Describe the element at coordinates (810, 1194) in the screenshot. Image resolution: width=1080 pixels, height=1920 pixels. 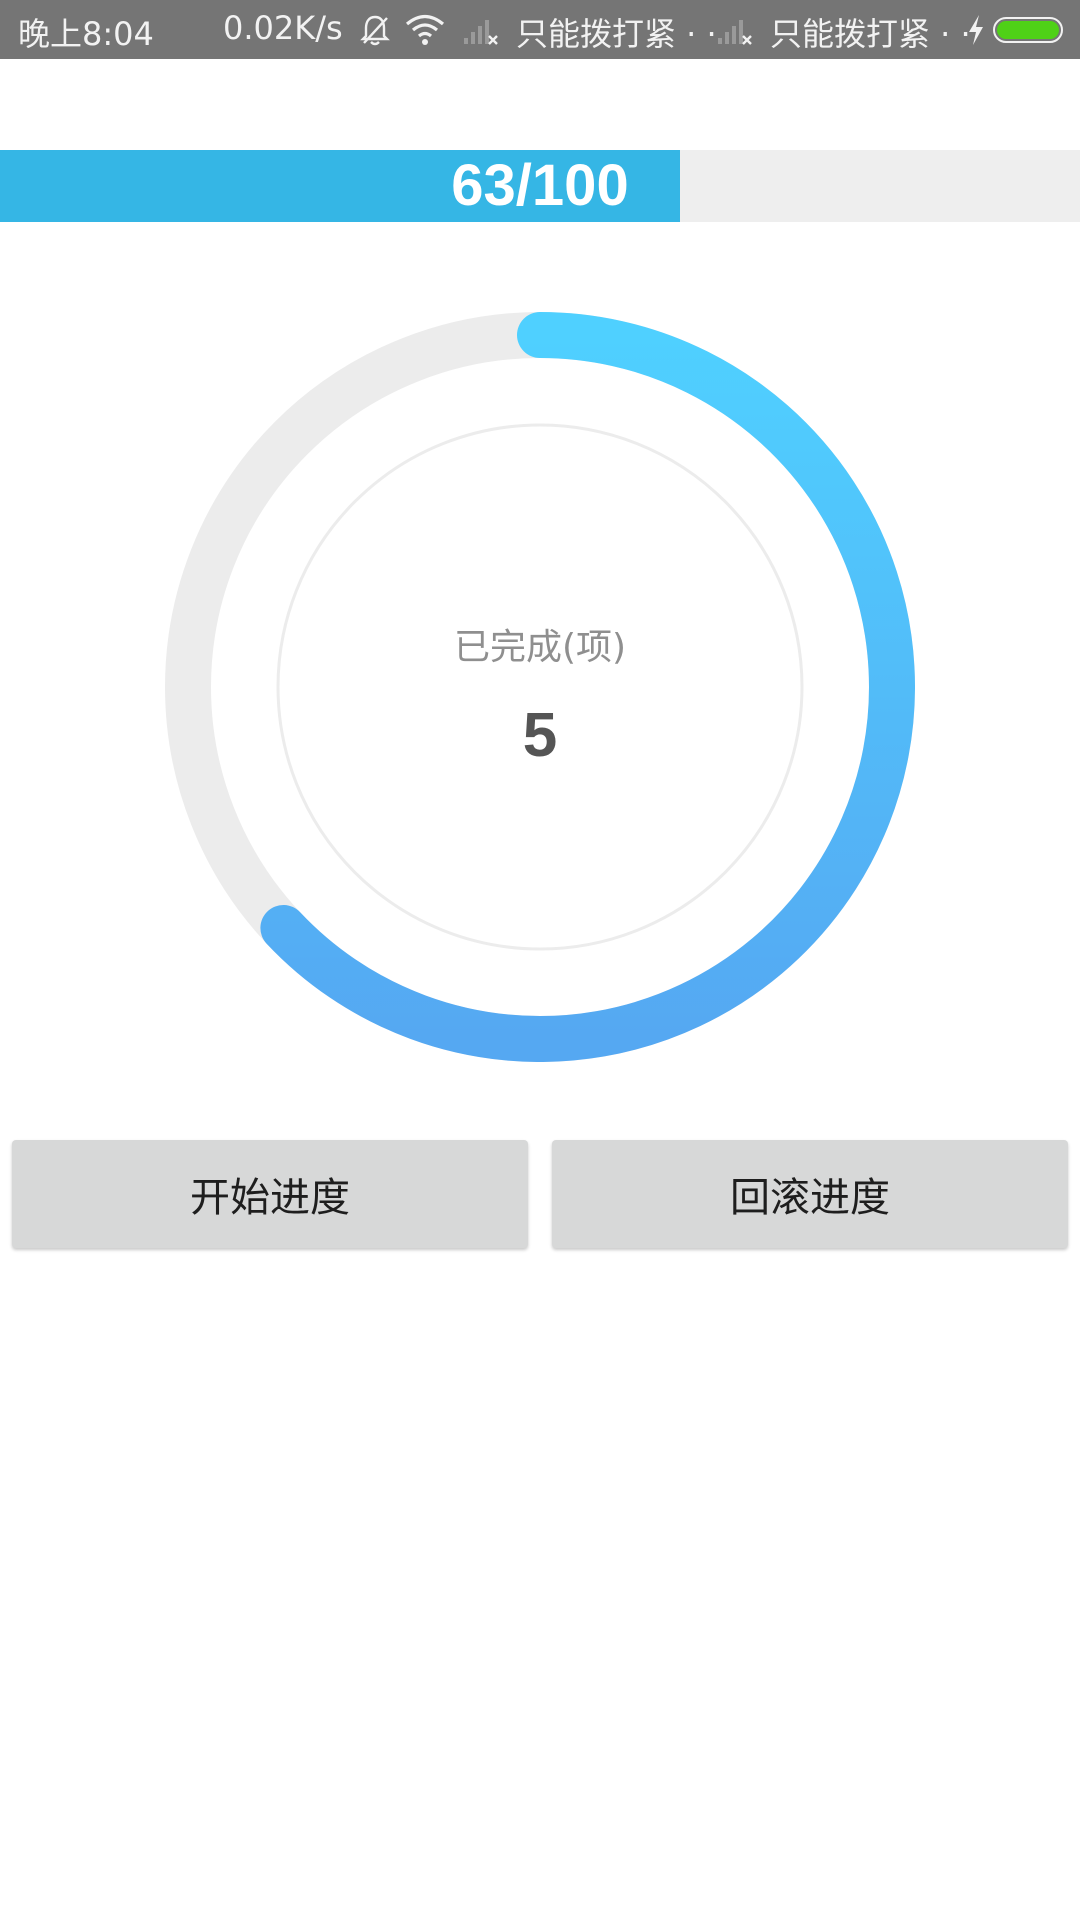
I see `rollback-progress-button: 回滚进度` at that location.